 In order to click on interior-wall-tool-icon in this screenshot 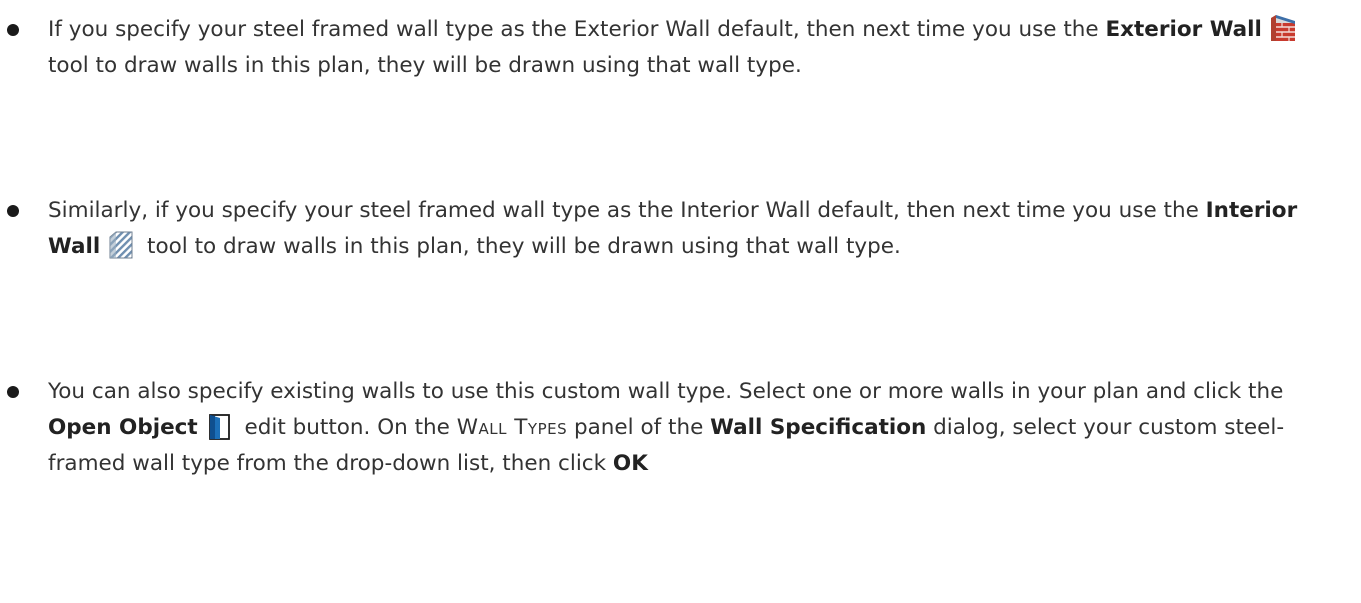, I will do `click(121, 245)`.